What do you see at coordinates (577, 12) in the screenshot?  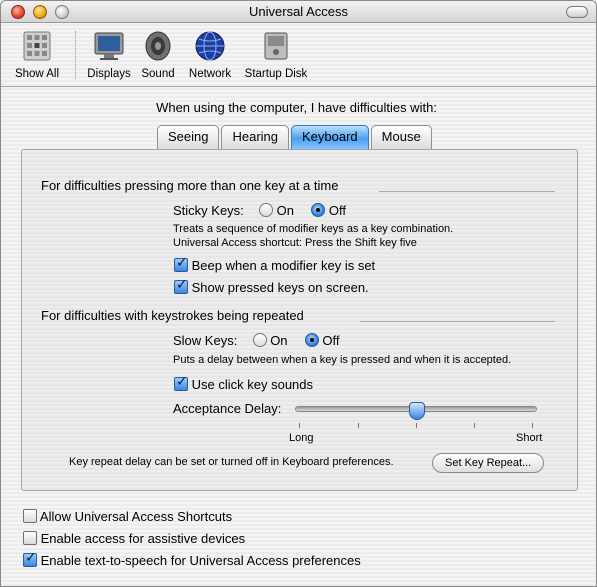 I see `toolbar-toggle-button` at bounding box center [577, 12].